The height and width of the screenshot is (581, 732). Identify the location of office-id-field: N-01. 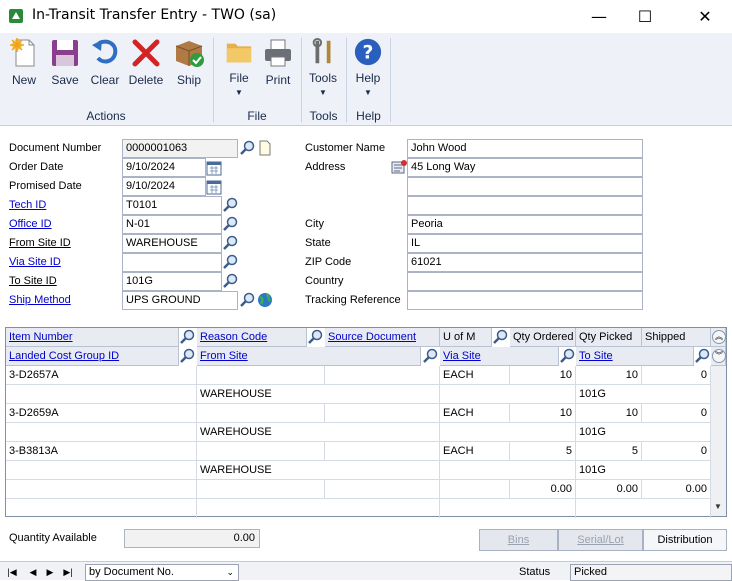
(172, 224).